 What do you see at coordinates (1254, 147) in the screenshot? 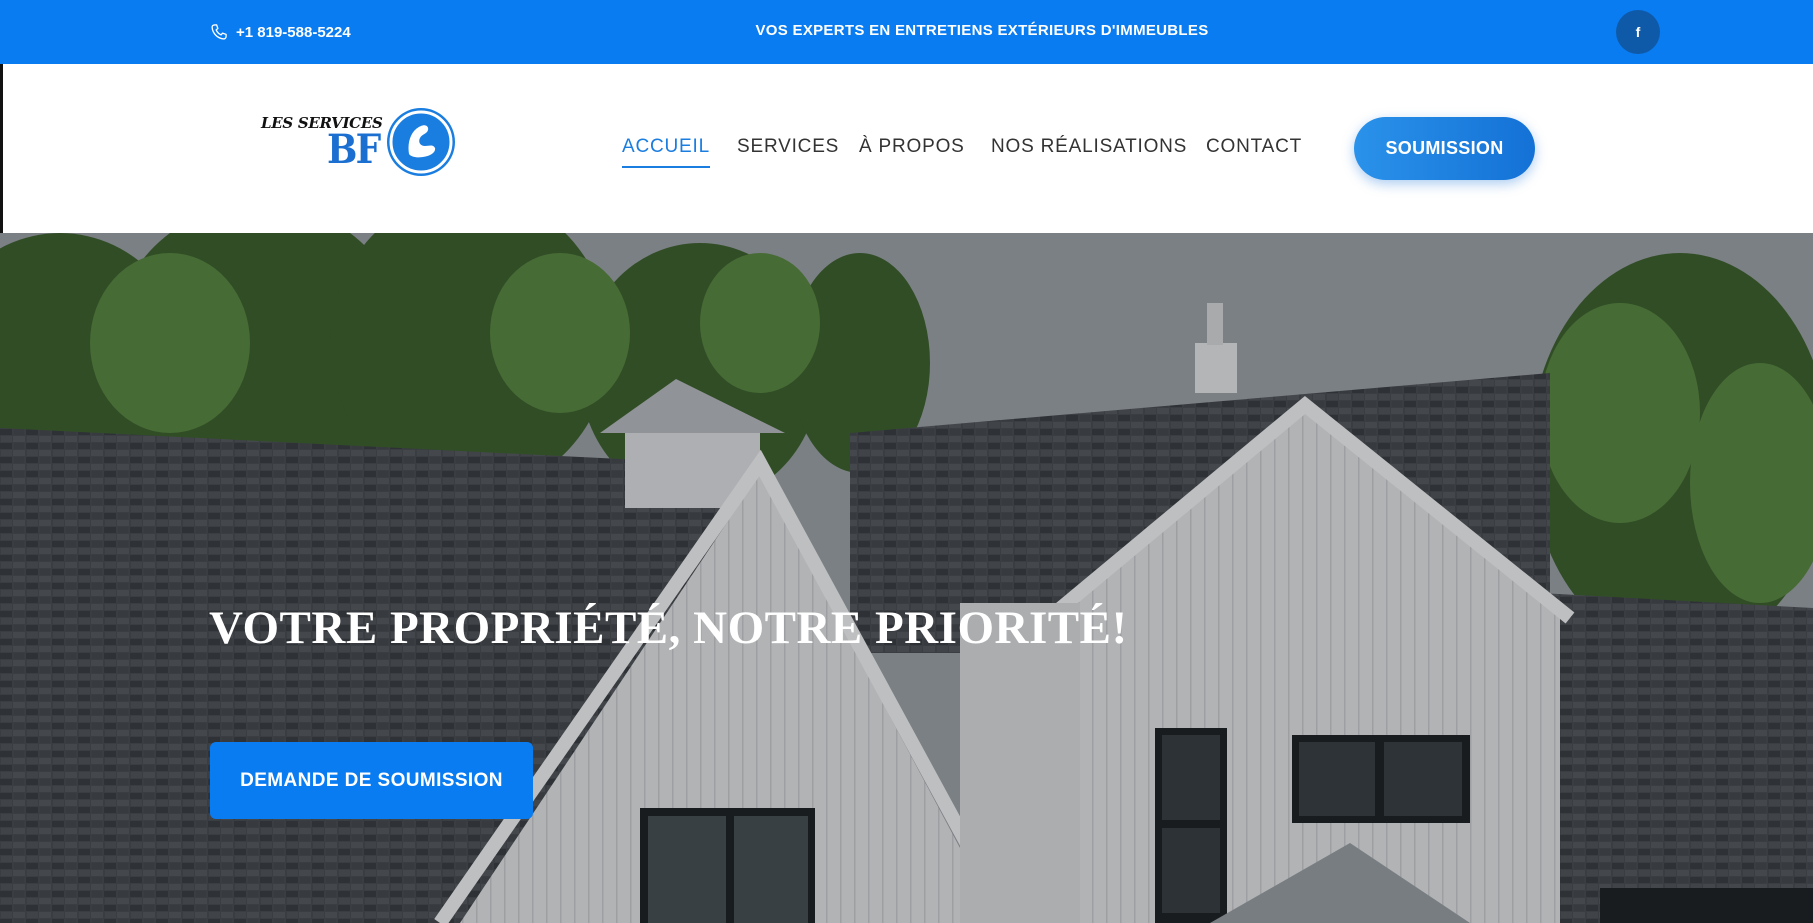
I see `nav-item-contact: CONTACT` at bounding box center [1254, 147].